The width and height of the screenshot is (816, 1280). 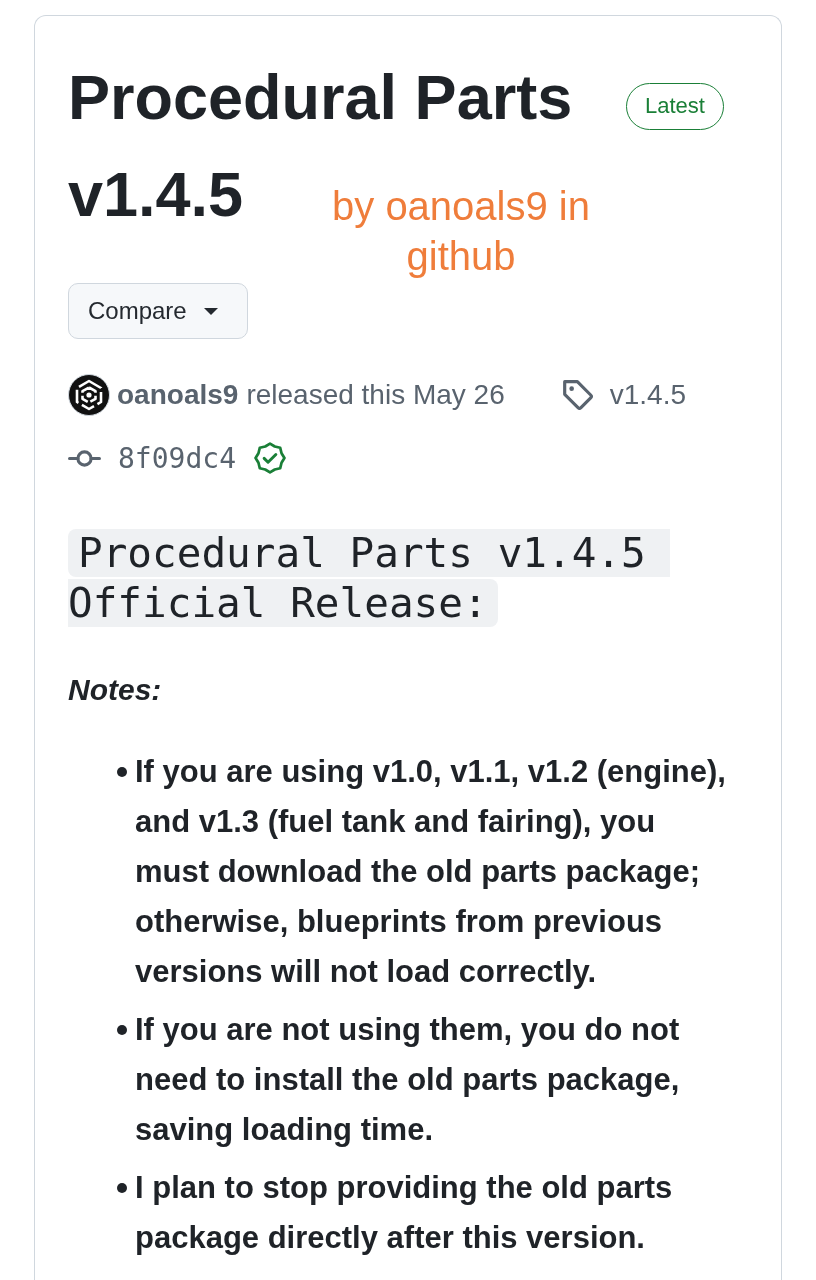 What do you see at coordinates (408, 1080) in the screenshot?
I see `list-item-text: If you are not using them, you do not need to install the old parts package, saving loading time.` at bounding box center [408, 1080].